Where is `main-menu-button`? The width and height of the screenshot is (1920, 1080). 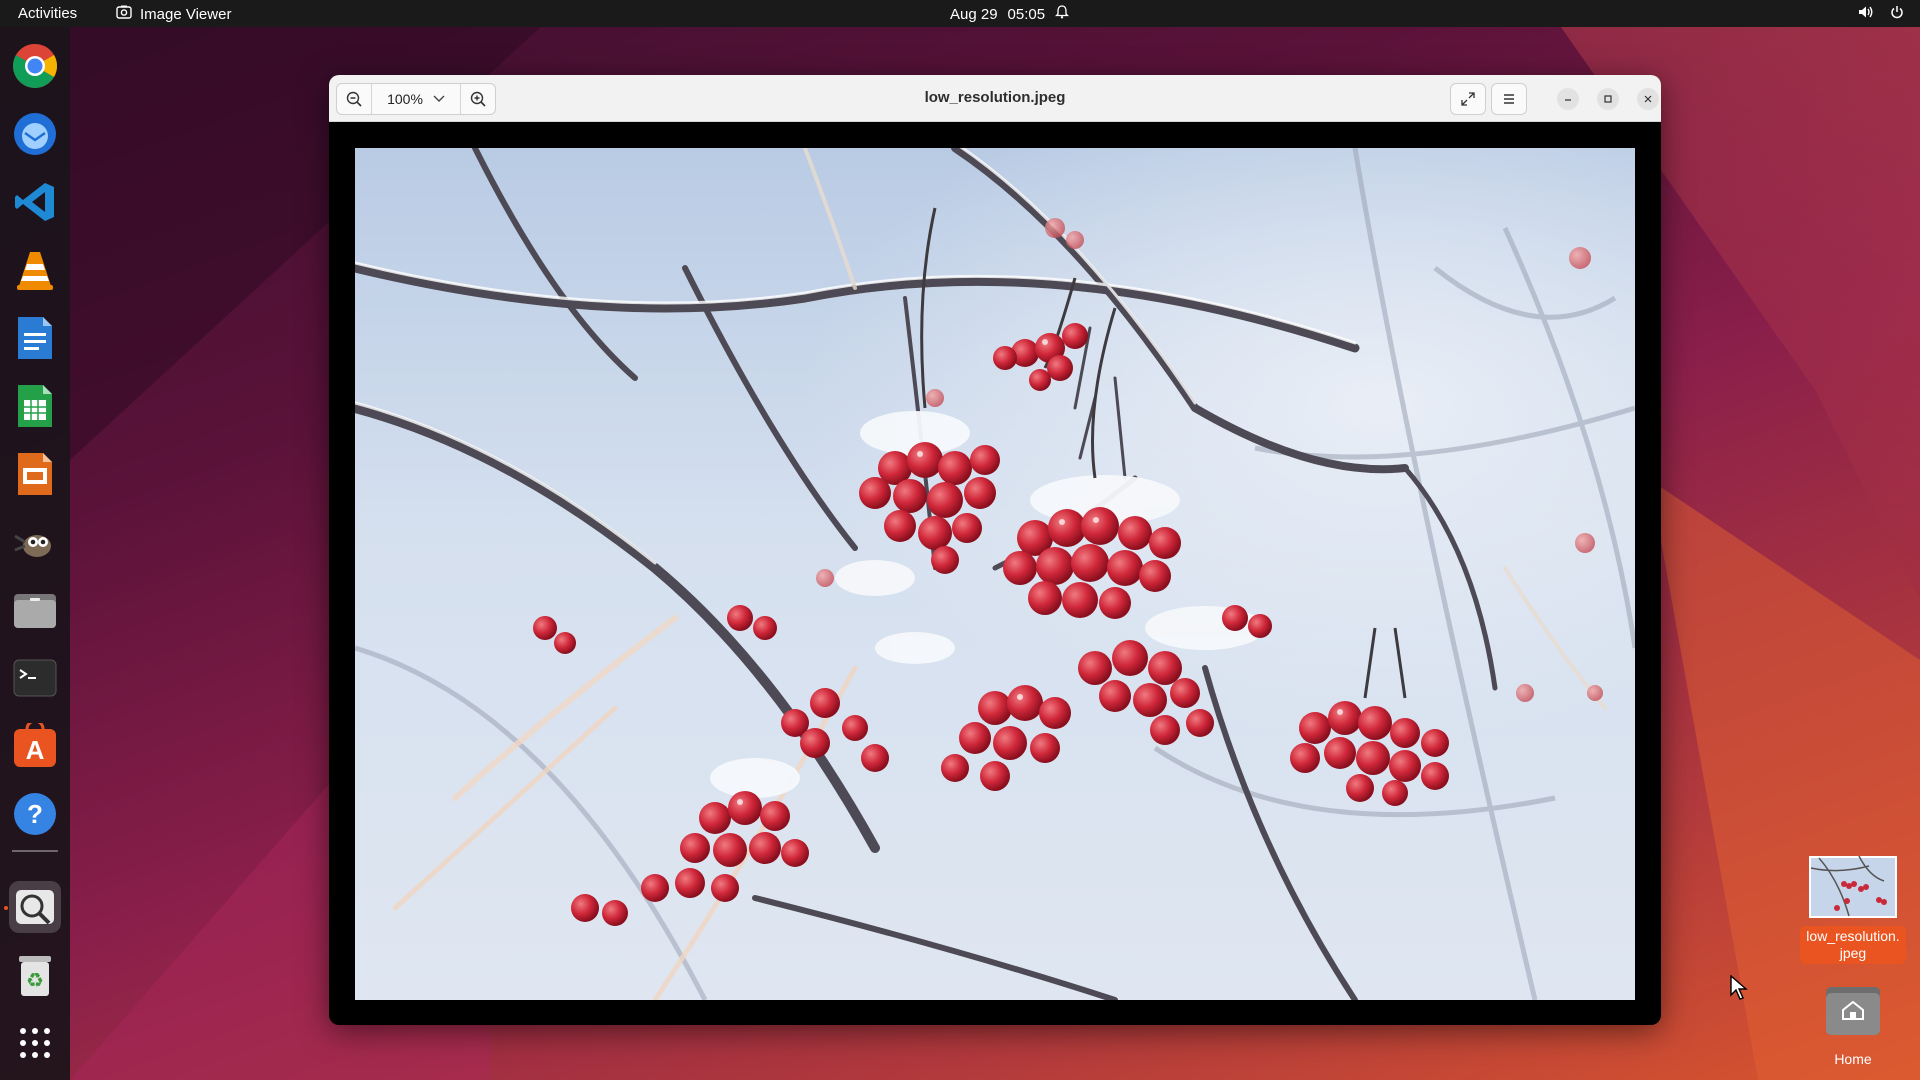
main-menu-button is located at coordinates (1509, 99).